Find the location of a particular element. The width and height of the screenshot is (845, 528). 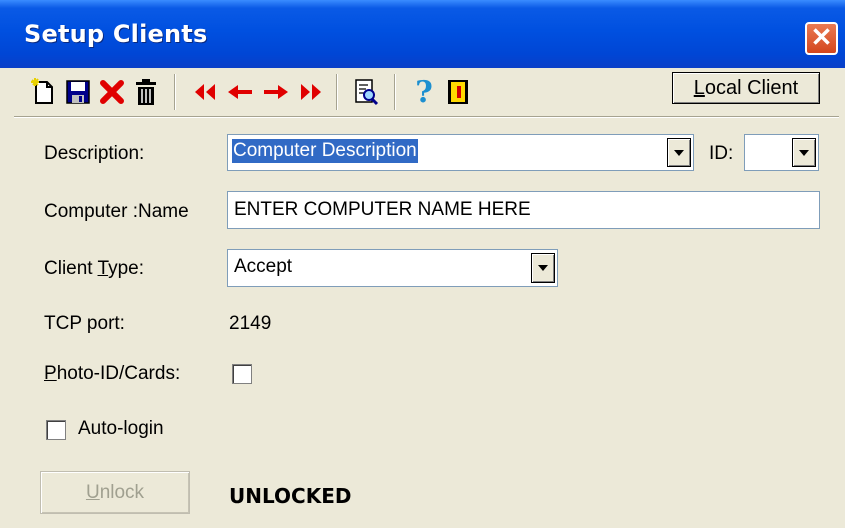

description-value: Computer Description is located at coordinates (325, 151).